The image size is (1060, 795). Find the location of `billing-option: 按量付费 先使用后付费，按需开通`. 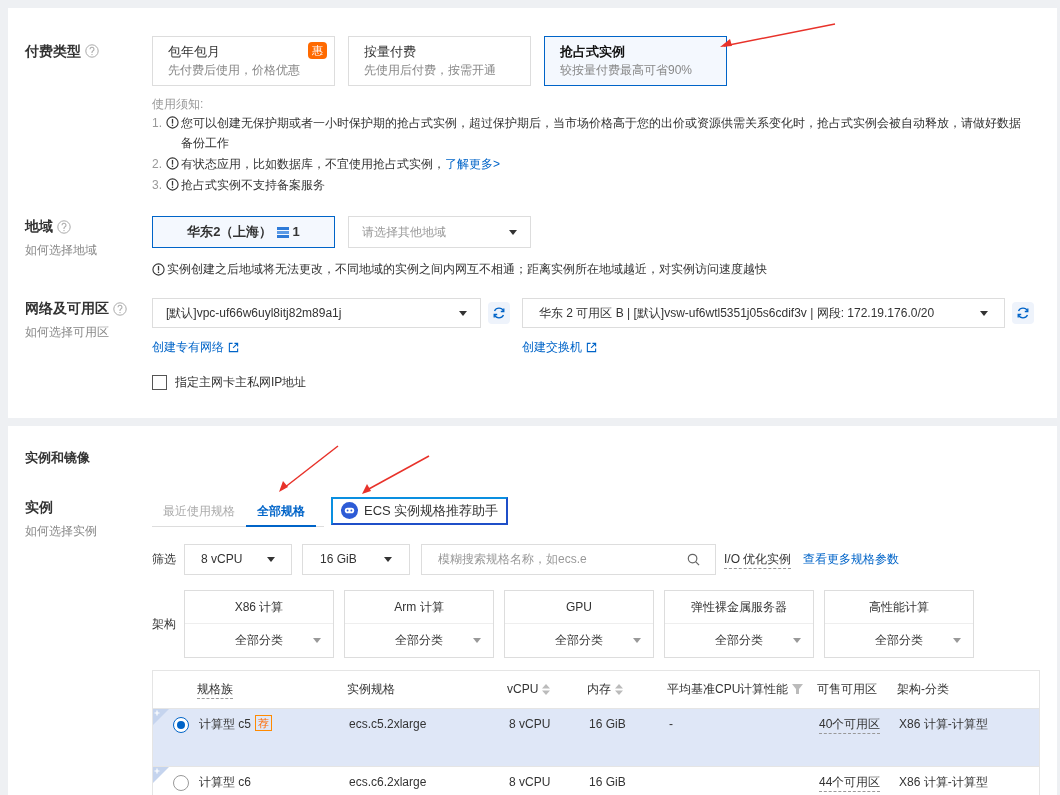

billing-option: 按量付费 先使用后付费，按需开通 is located at coordinates (439, 61).